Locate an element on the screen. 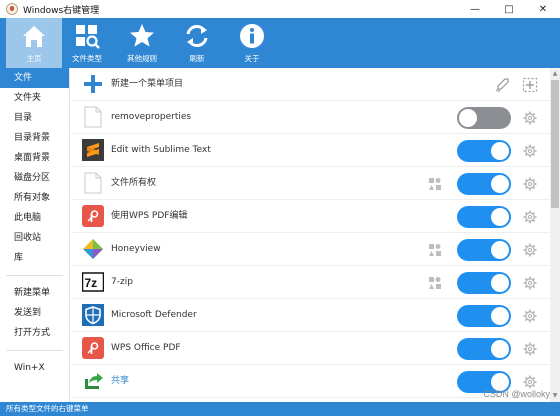 The image size is (560, 416). sidebar-item-directory-background: 目录背景 is located at coordinates (34, 138).